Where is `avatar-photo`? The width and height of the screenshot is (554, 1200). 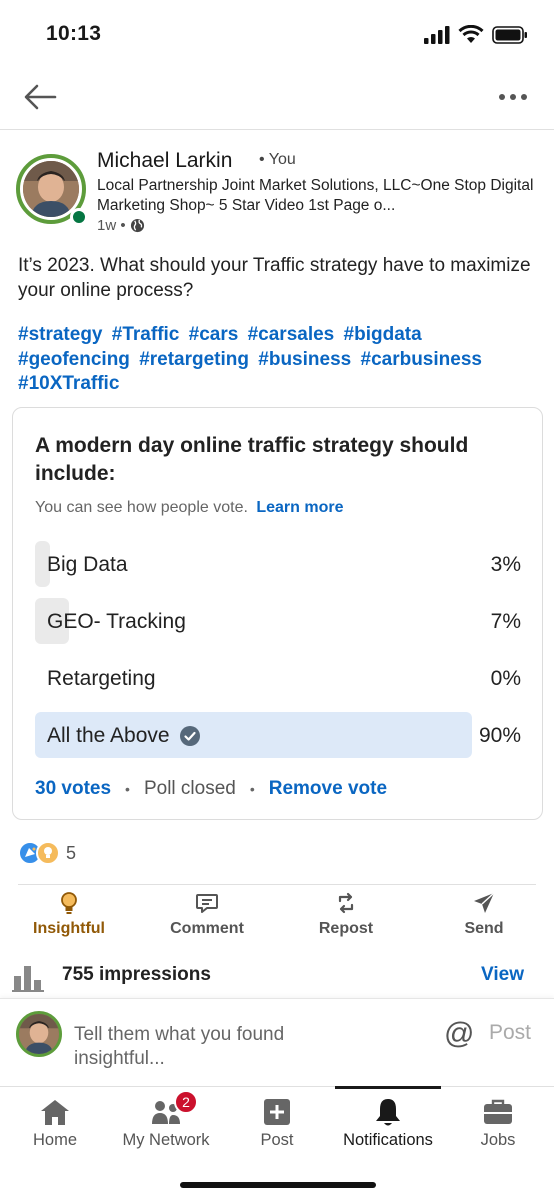
avatar-photo is located at coordinates (51, 189).